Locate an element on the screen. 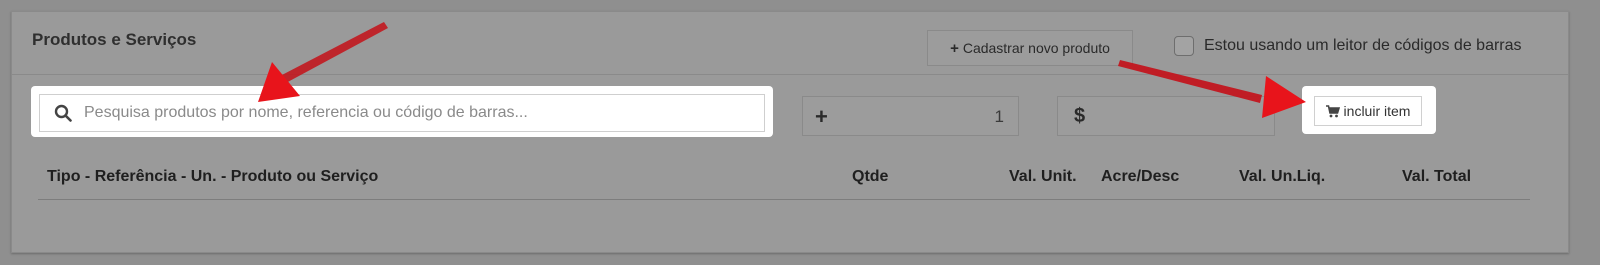 This screenshot has width=1600, height=265. cart-icon is located at coordinates (1332, 110).